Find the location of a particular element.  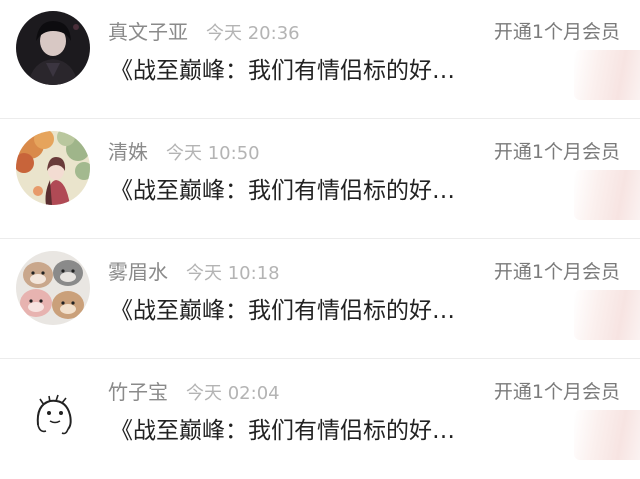

name-line: 真文子亚 今天 20:36 is located at coordinates (204, 32).